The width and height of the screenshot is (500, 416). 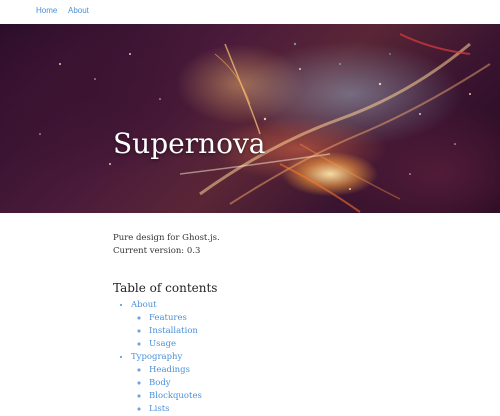 What do you see at coordinates (160, 383) in the screenshot?
I see `toc-link-body: Body` at bounding box center [160, 383].